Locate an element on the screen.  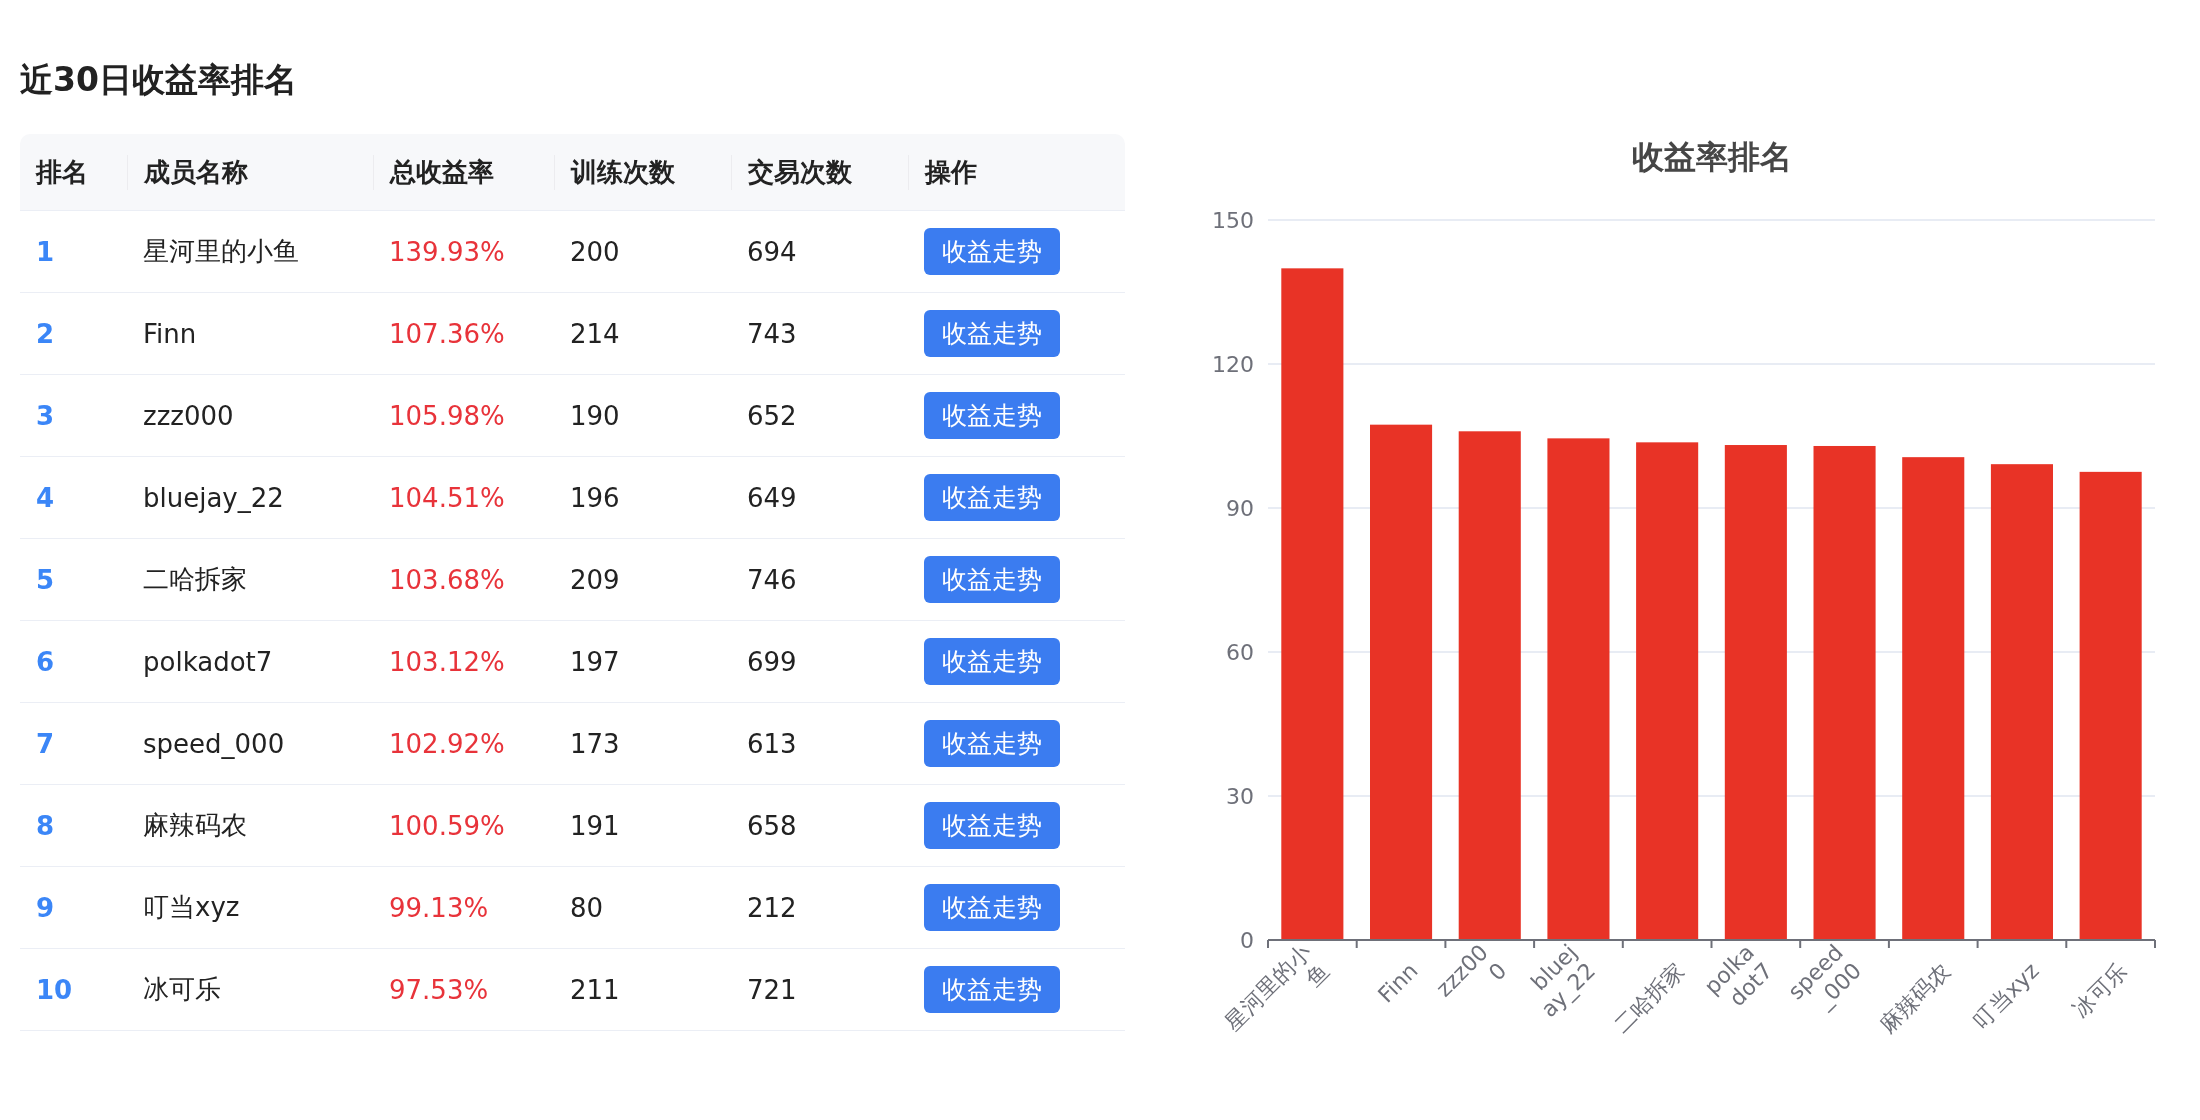
rank-cell: 10 is located at coordinates (54, 989).